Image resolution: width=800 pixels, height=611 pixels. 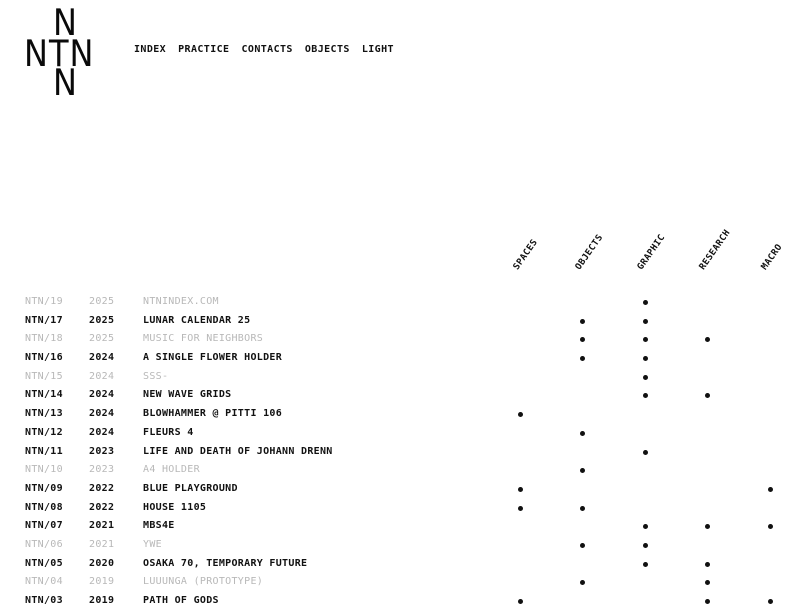 I want to click on project-code: NTN/05, so click(x=44, y=563).